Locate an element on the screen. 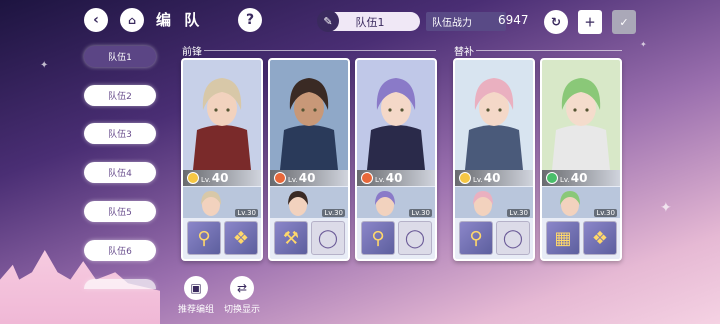 This screenshot has height=324, width=720. weapon-icon: ▦ is located at coordinates (563, 238).